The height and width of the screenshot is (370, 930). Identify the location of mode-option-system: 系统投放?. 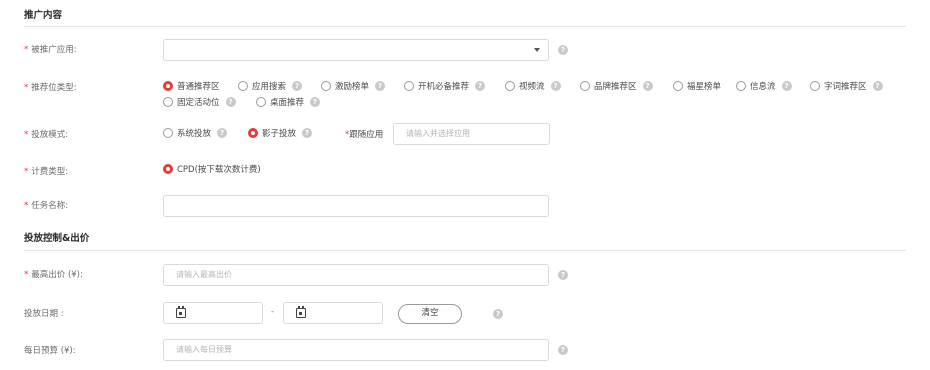
(195, 134).